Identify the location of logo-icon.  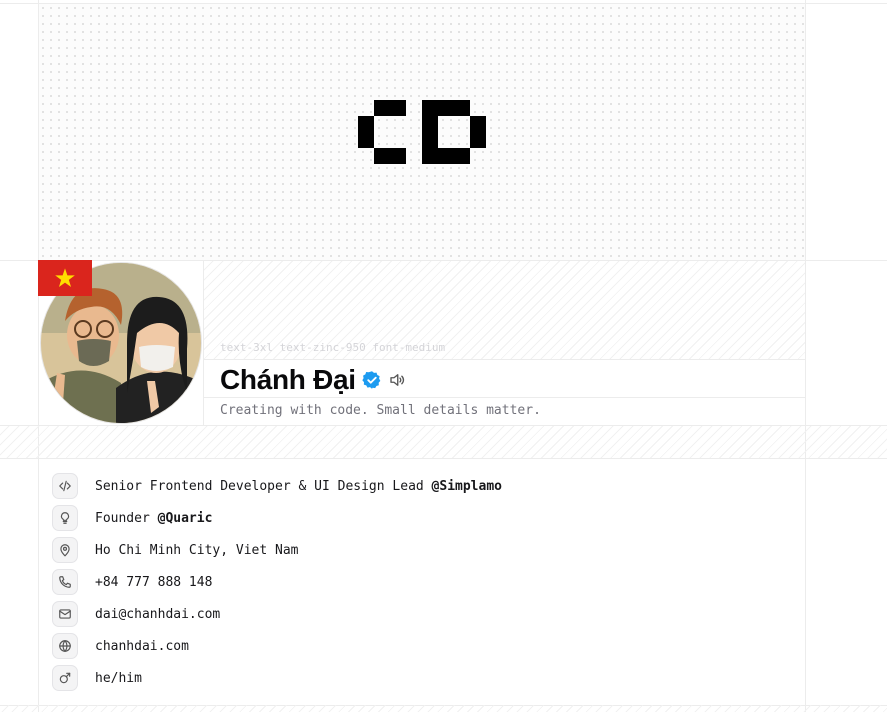
(422, 132).